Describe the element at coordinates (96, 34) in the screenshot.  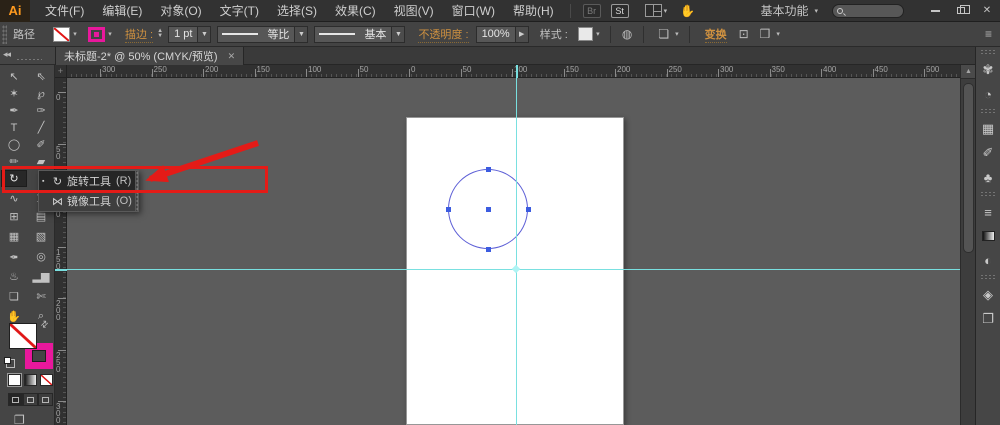
I see `stroke-color-swatch` at that location.